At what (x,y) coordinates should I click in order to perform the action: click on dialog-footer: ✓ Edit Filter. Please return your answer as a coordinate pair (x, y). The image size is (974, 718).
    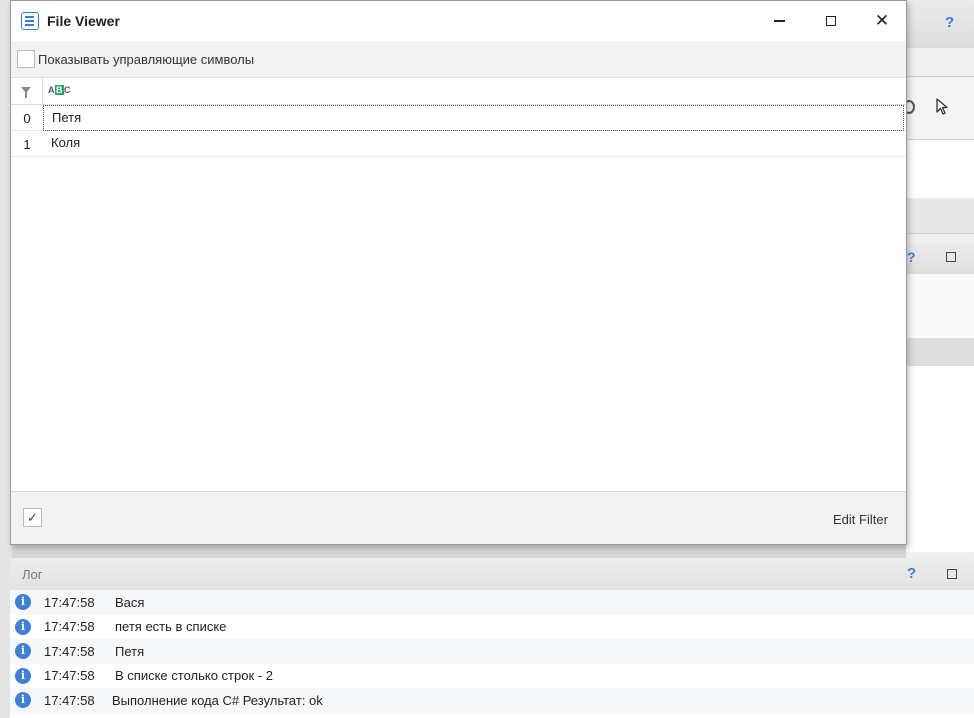
    Looking at the image, I should click on (458, 517).